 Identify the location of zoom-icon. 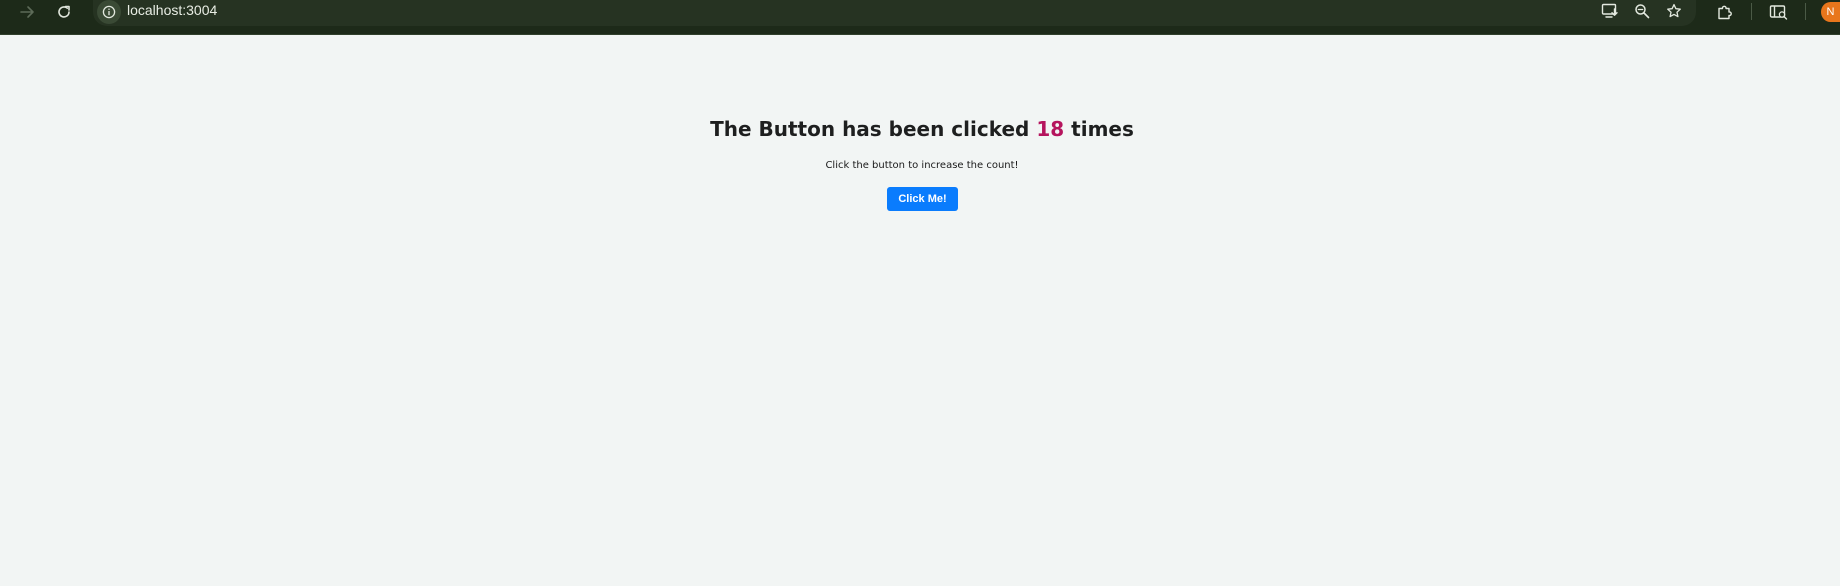
(1642, 11).